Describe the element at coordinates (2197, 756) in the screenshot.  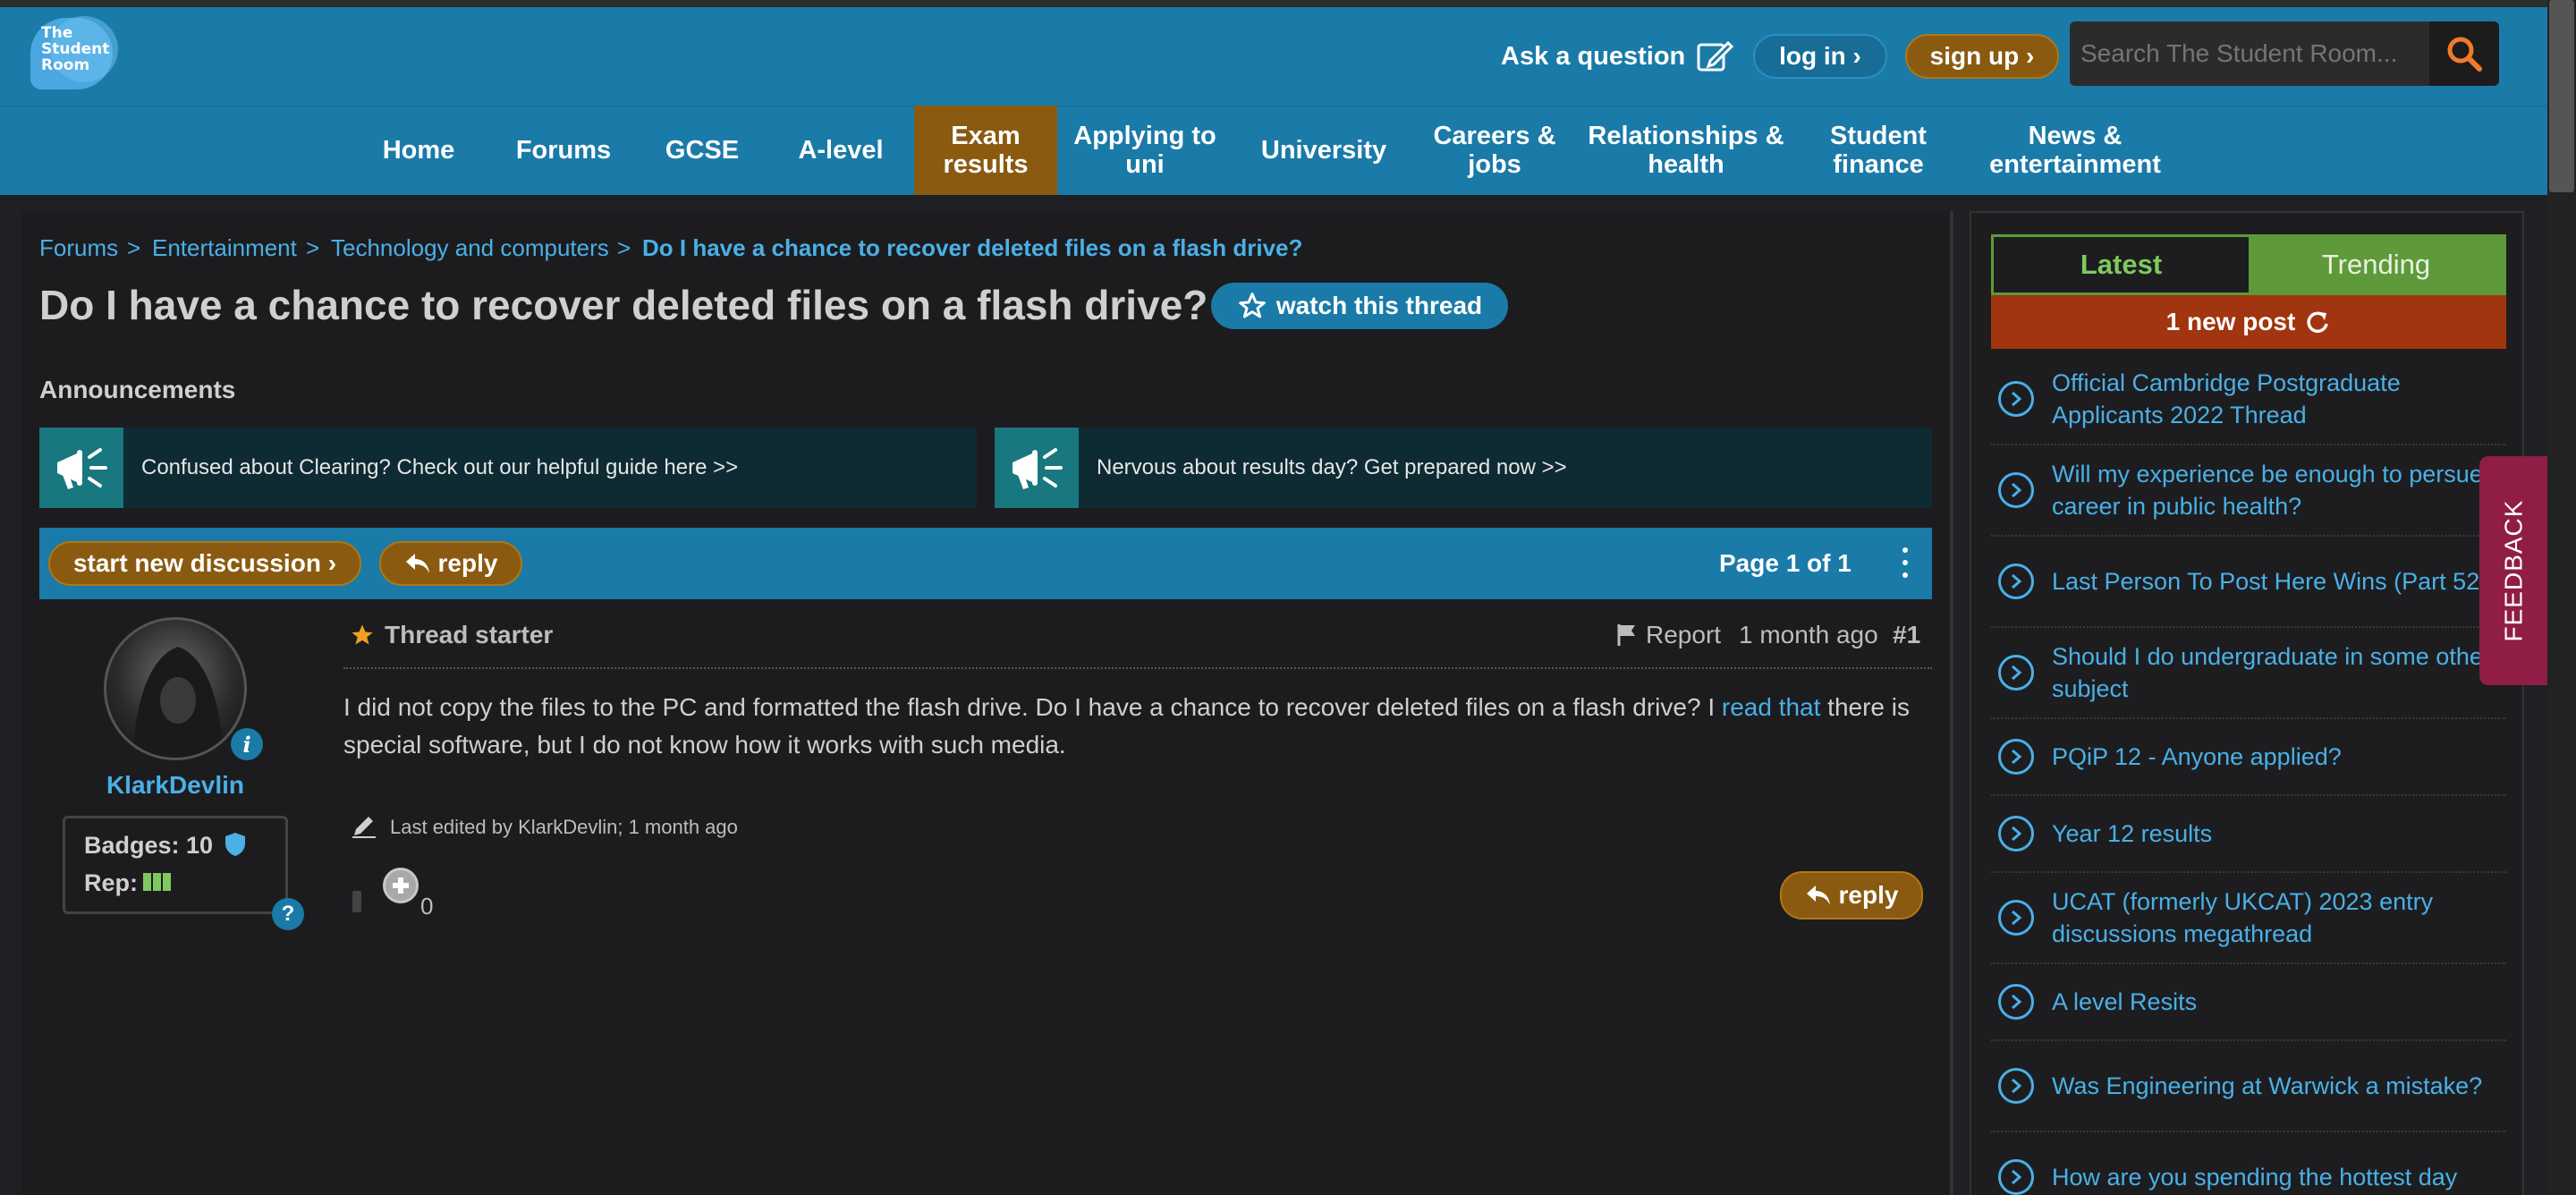
I see `list-item-title: PQiP 12 - Anyone applied?` at that location.